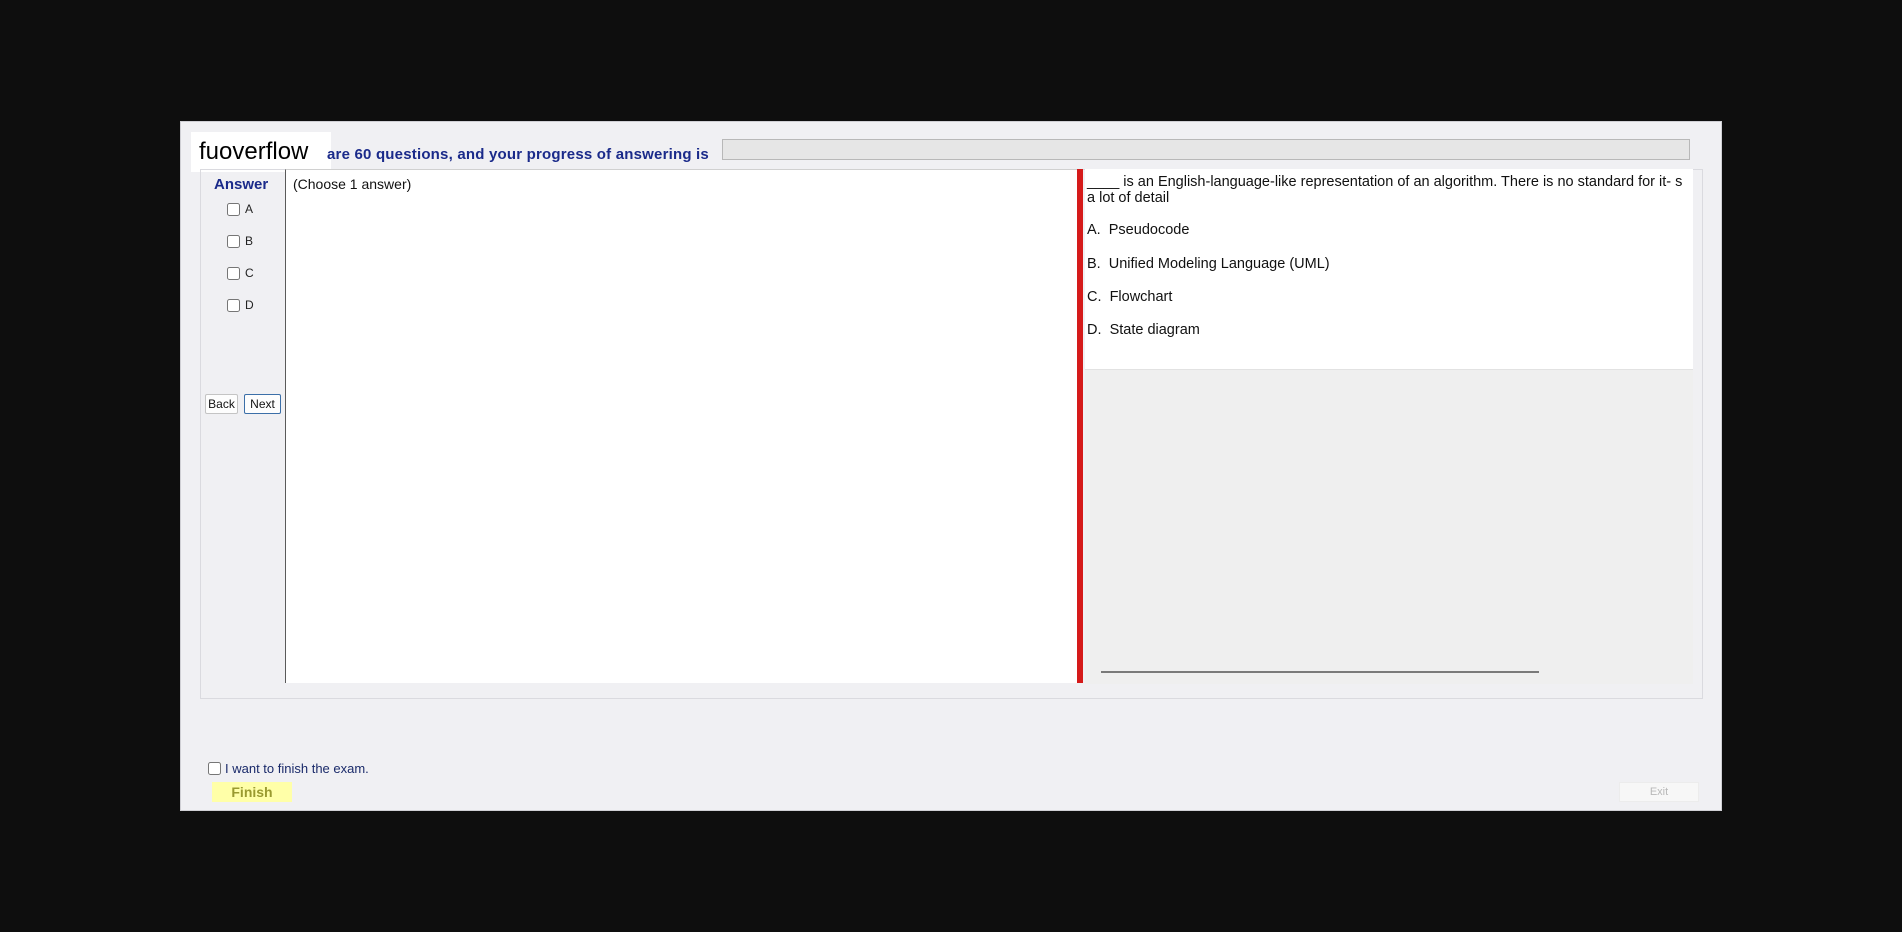 Image resolution: width=1902 pixels, height=932 pixels. Describe the element at coordinates (249, 273) in the screenshot. I see `answer-option-c-label: C` at that location.